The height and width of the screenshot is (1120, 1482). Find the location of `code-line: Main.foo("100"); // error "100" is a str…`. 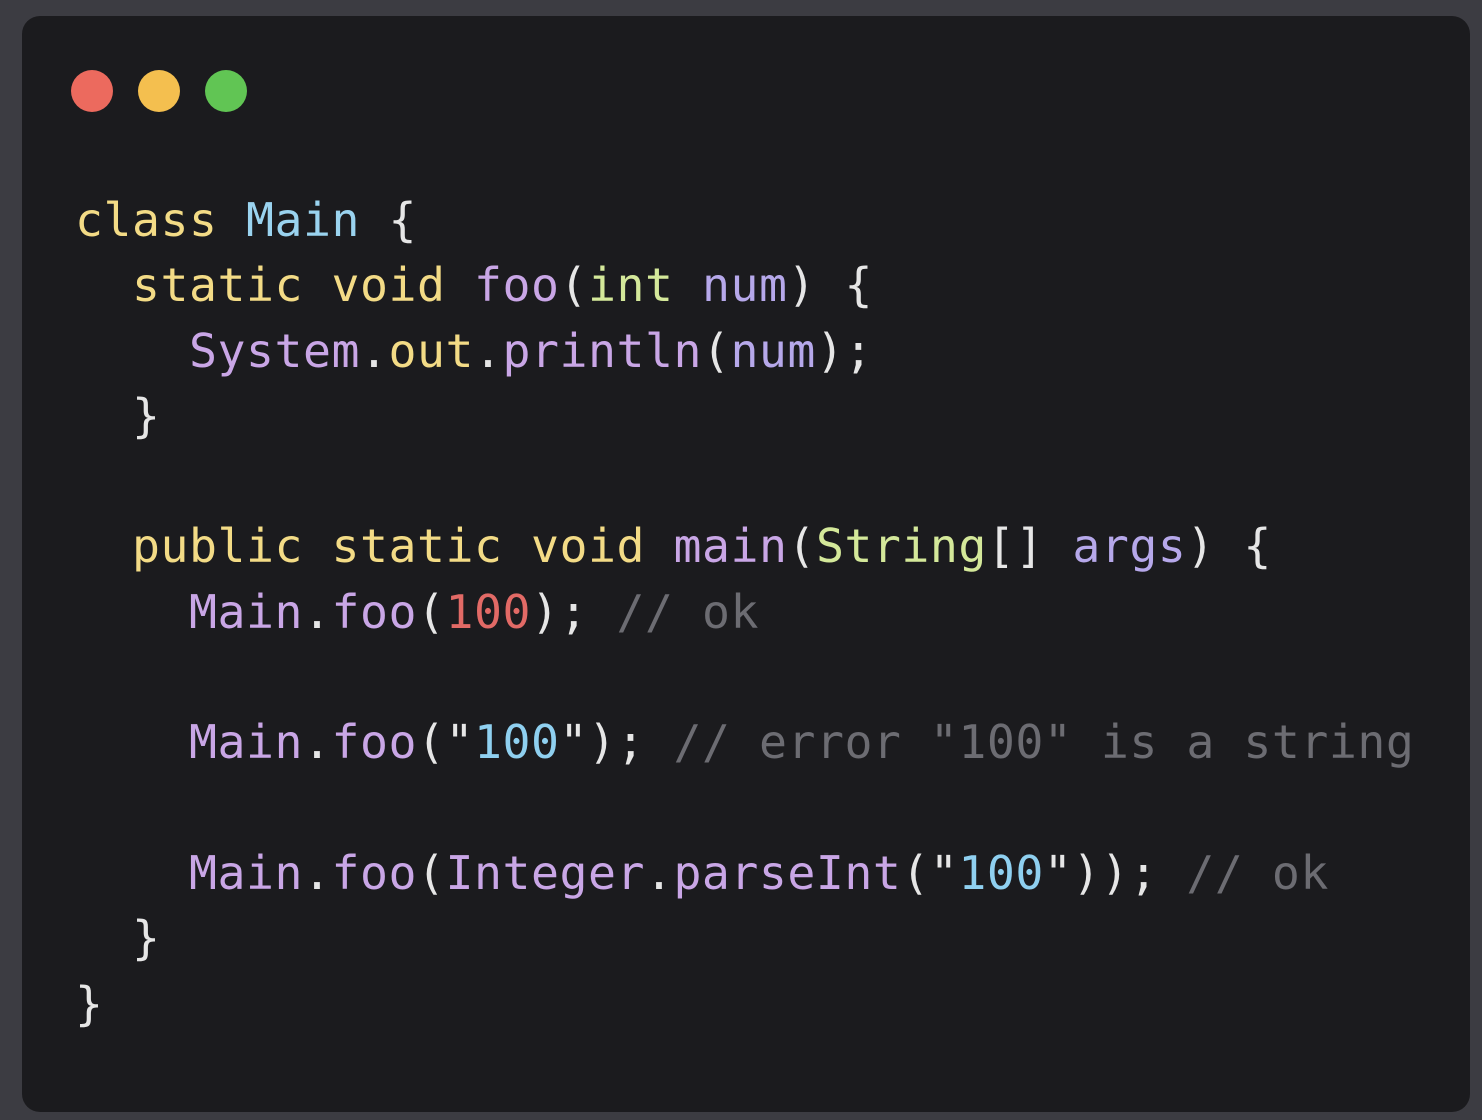

code-line: Main.foo("100"); // error "100" is a str… is located at coordinates (744, 742).